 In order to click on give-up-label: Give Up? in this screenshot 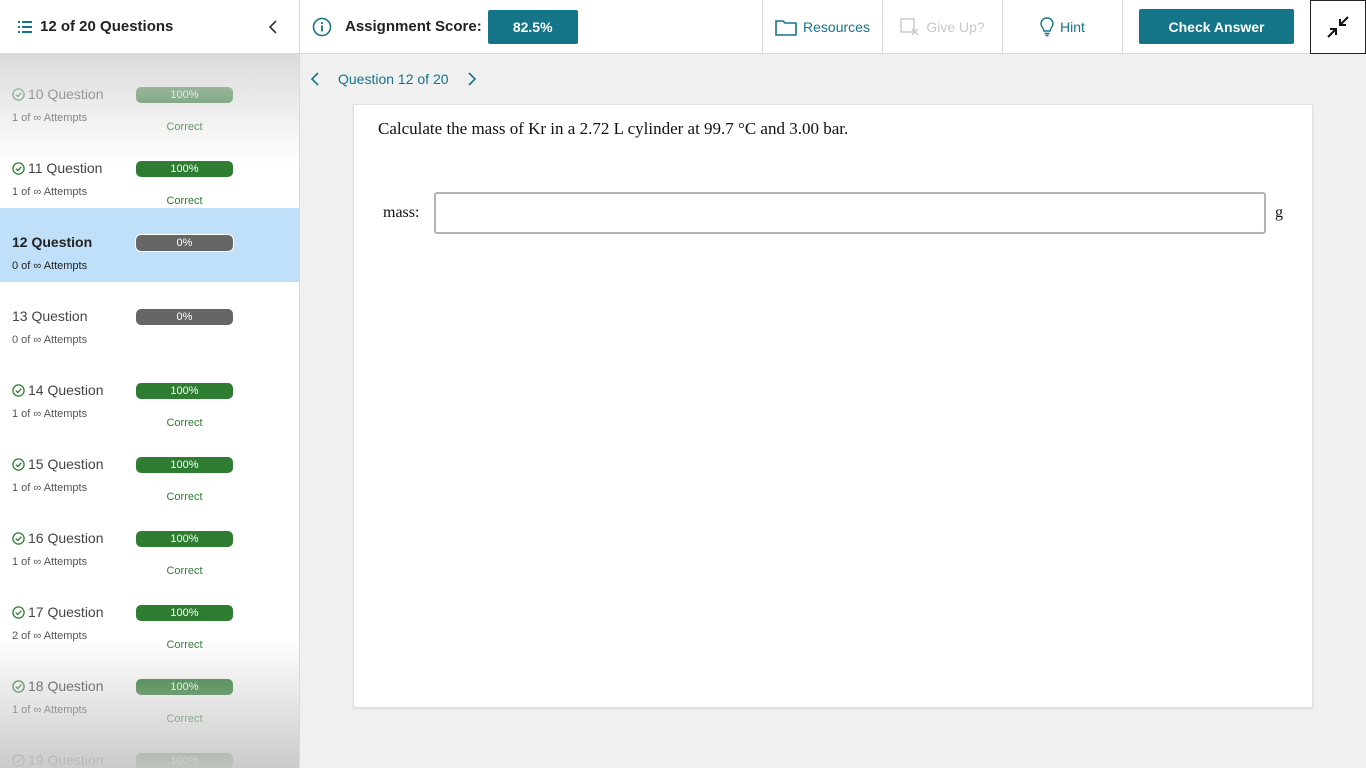, I will do `click(955, 26)`.